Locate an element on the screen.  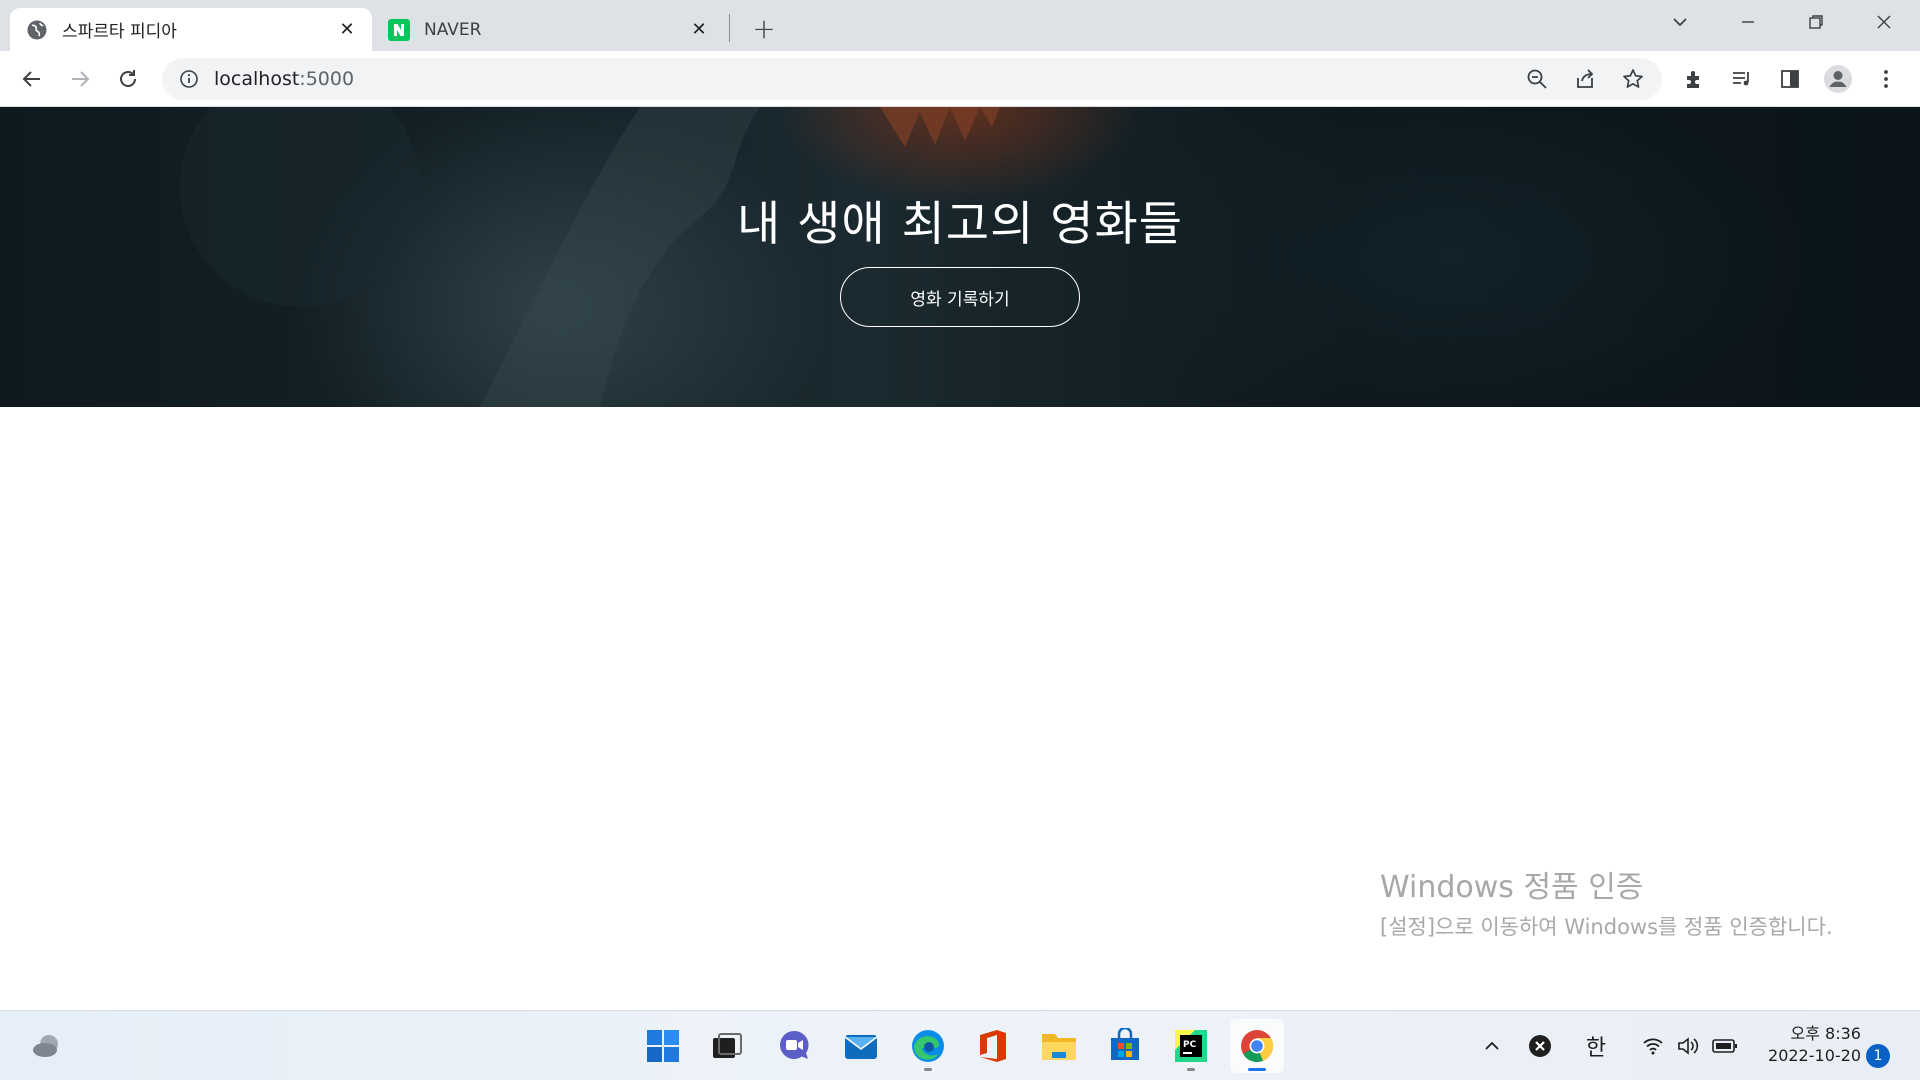
microsoft-store-icon is located at coordinates (1125, 1046).